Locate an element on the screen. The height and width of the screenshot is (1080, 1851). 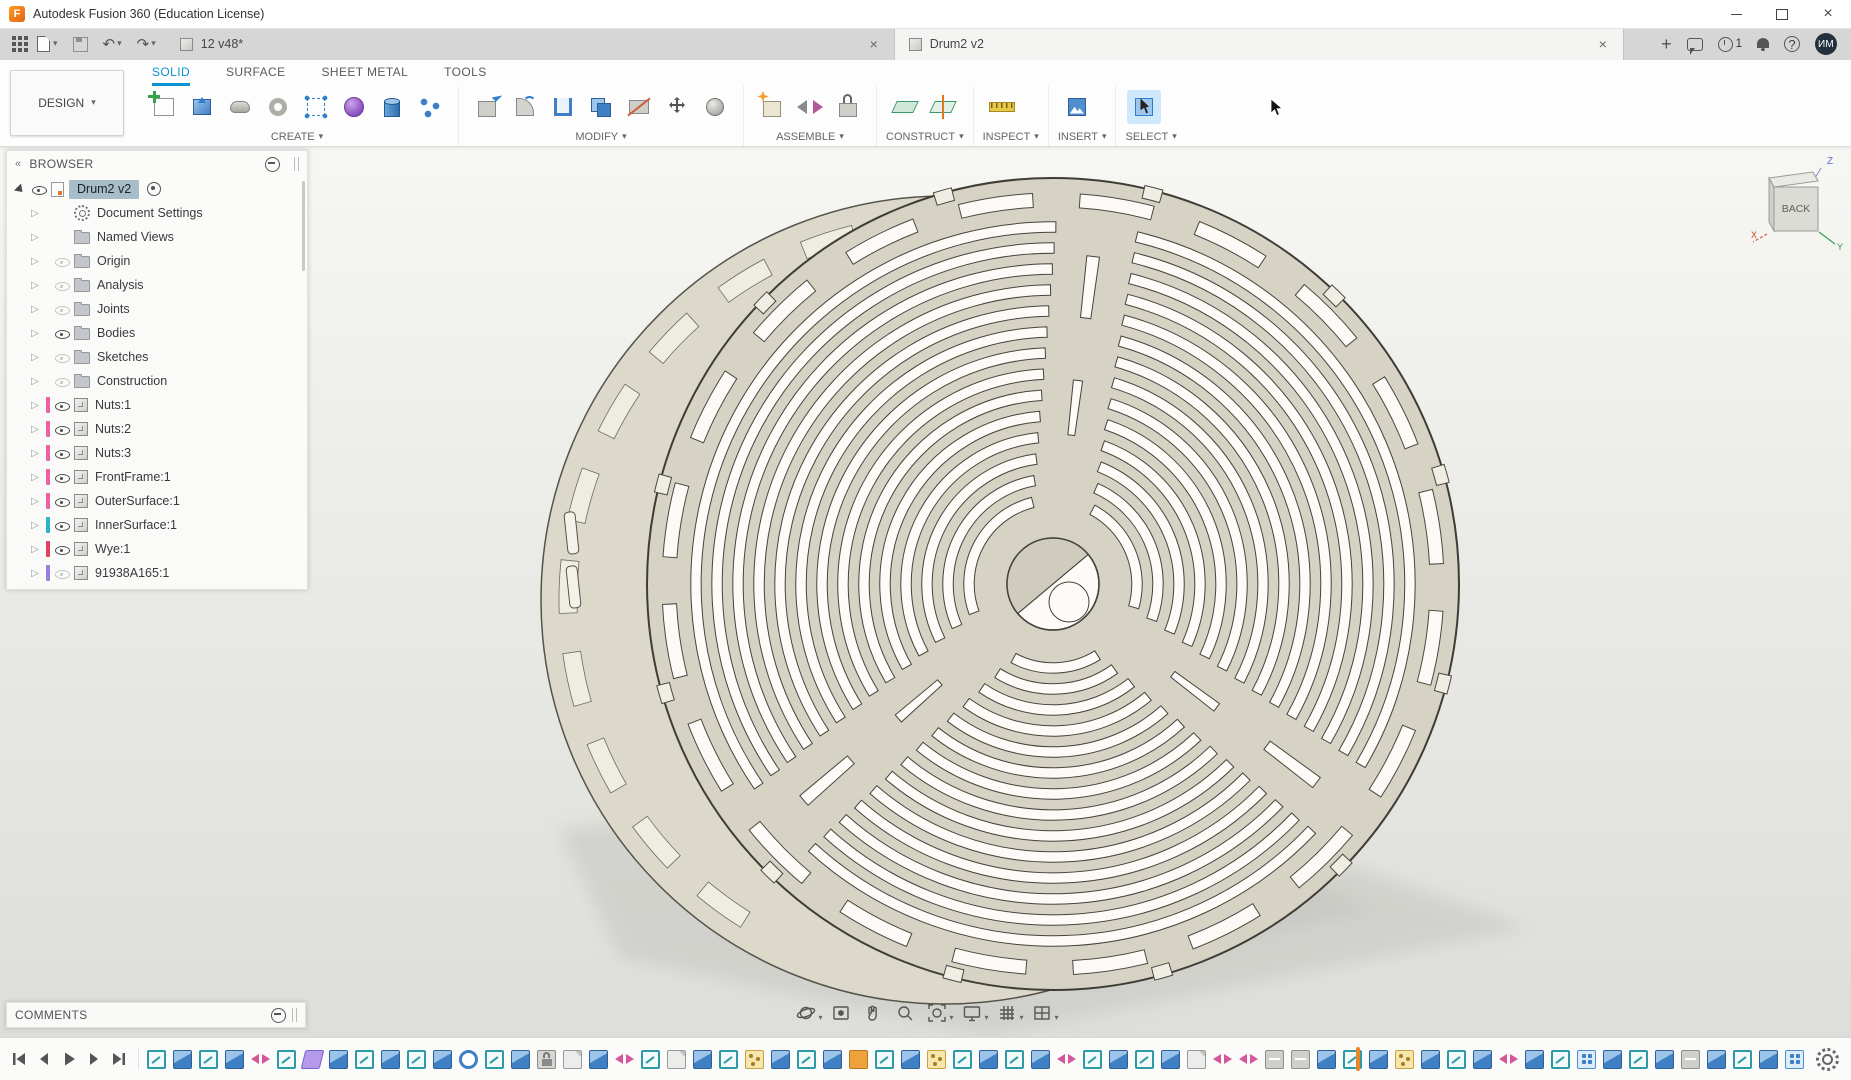
tab-sheet-metal: SHEET METAL is located at coordinates (365, 75).